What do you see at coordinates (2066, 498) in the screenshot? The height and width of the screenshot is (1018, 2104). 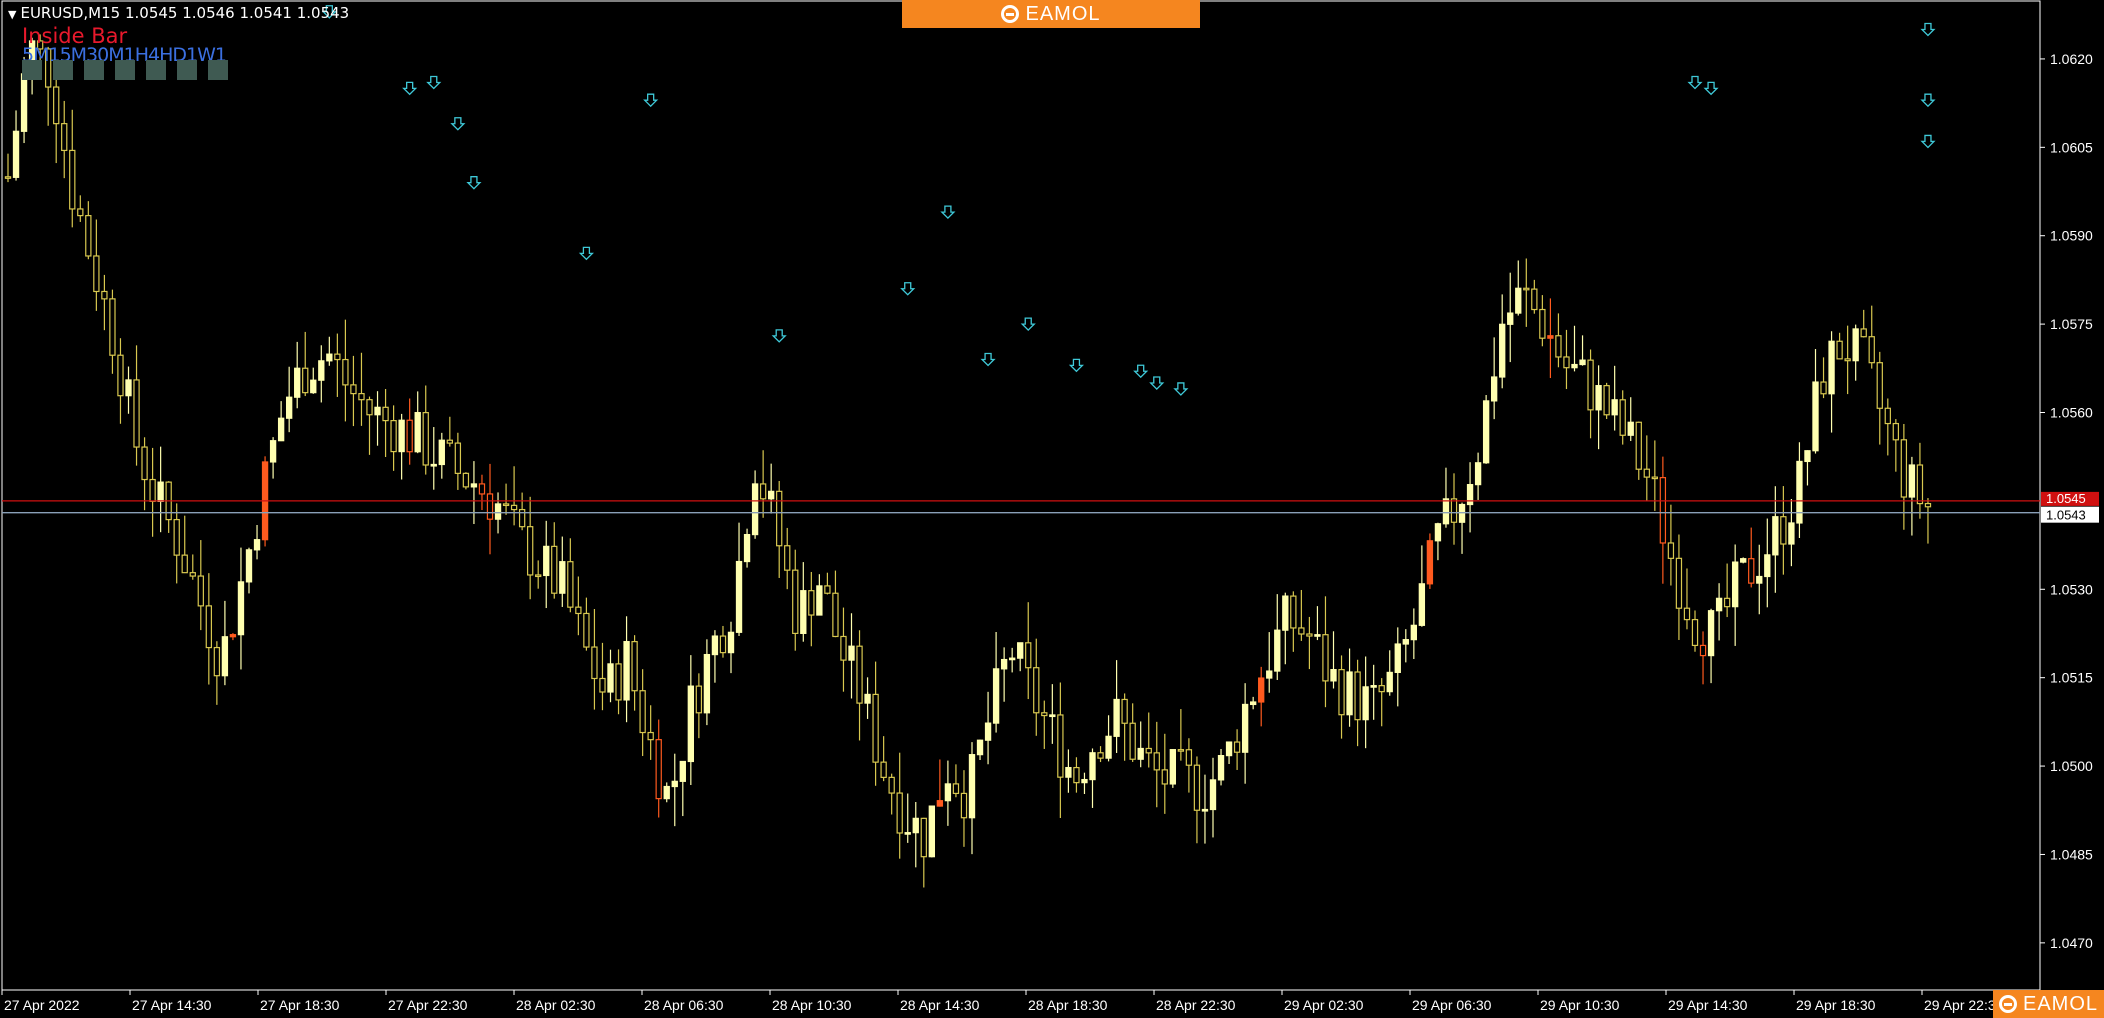 I see `bid-price-label: 1.0545` at bounding box center [2066, 498].